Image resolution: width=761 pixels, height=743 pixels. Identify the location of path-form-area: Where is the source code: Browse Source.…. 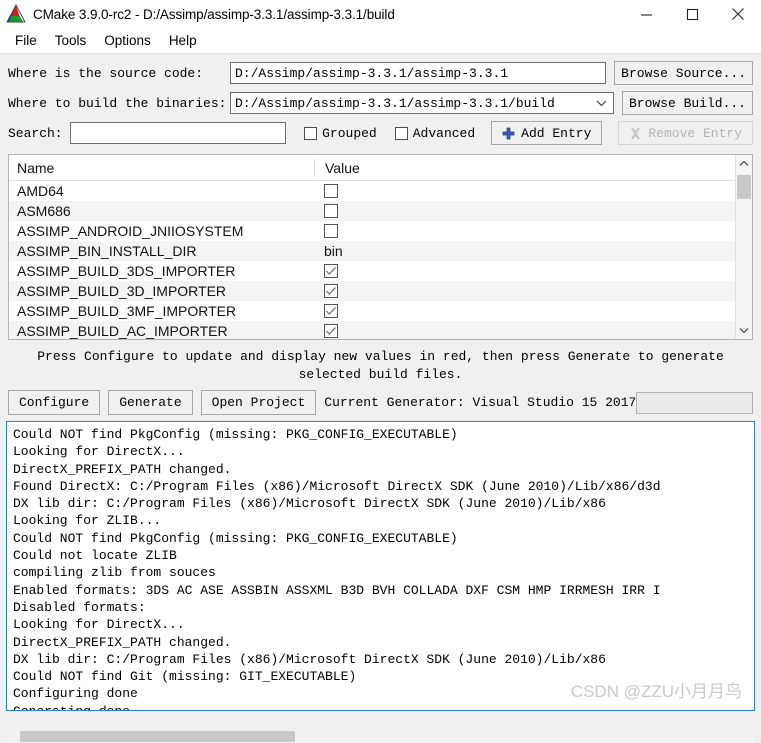
(380, 102).